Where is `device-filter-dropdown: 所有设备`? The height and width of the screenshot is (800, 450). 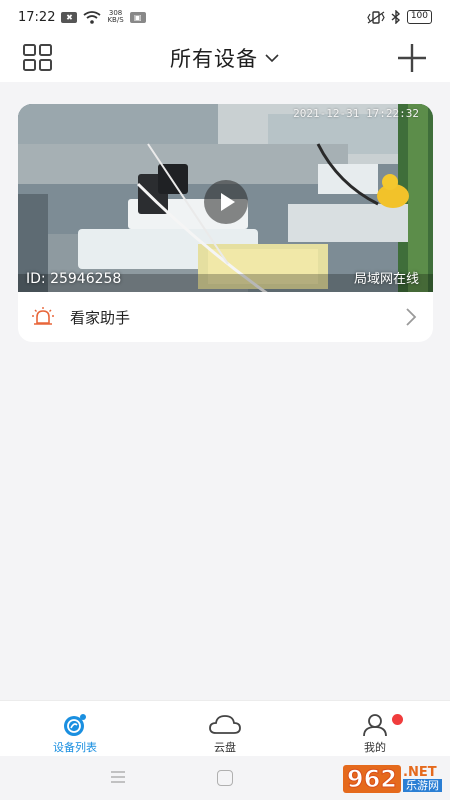
device-filter-dropdown: 所有设备 is located at coordinates (225, 58).